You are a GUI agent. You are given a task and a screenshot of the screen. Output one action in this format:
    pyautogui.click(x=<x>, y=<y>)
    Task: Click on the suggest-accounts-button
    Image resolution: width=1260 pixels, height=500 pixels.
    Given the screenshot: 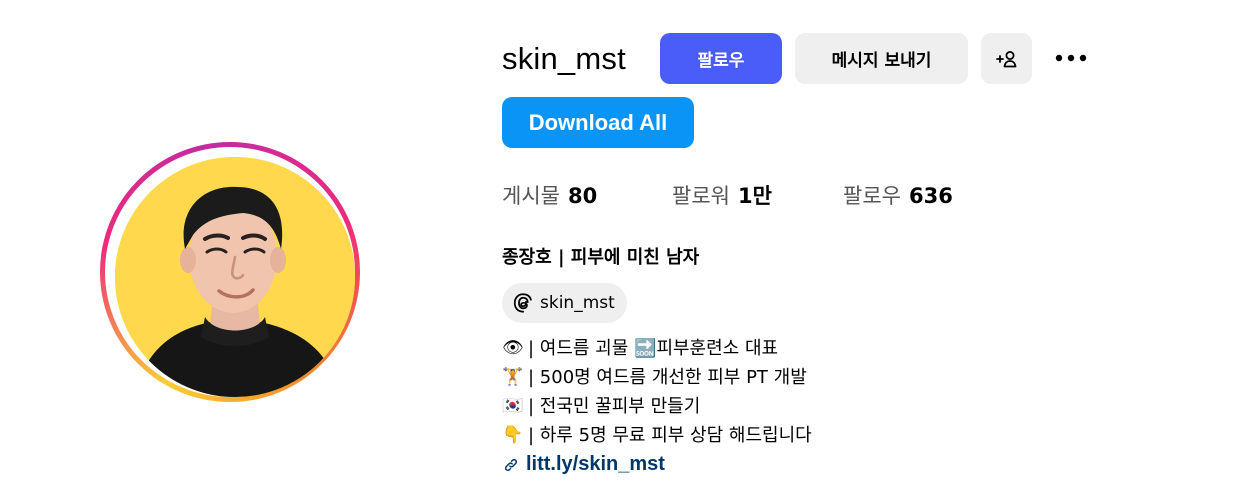 What is the action you would take?
    pyautogui.click(x=1006, y=58)
    